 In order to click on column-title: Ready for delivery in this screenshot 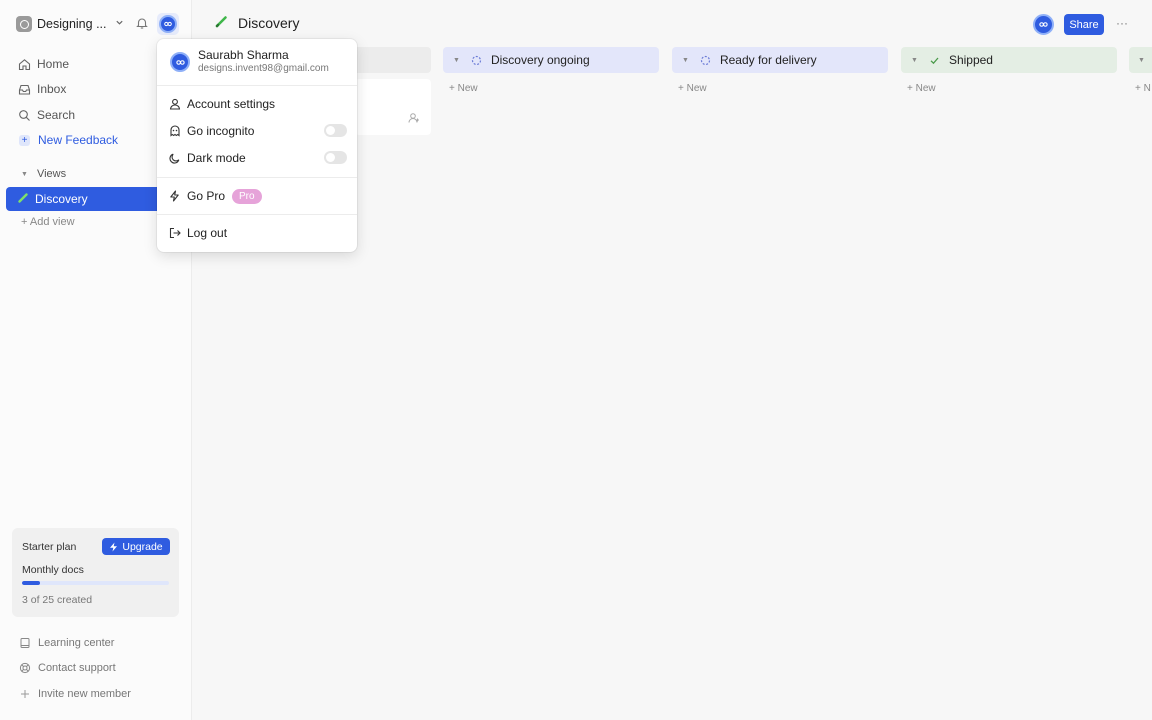, I will do `click(768, 60)`.